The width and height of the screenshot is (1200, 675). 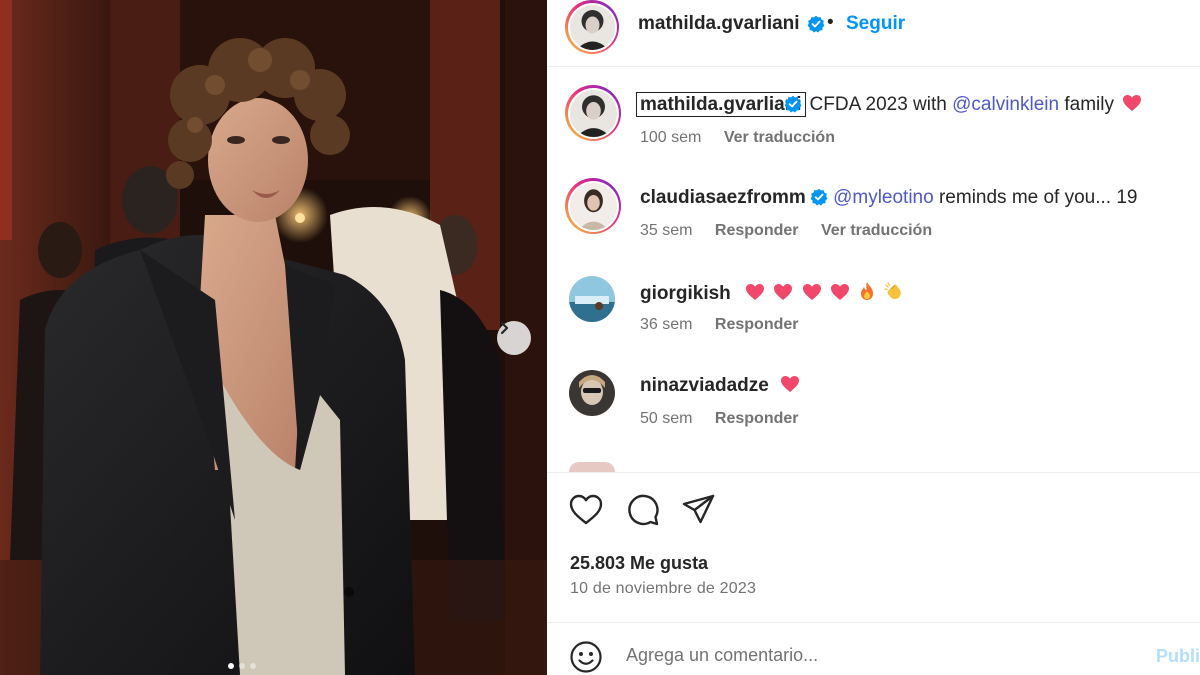 I want to click on publish-button: Publi, so click(x=1178, y=656).